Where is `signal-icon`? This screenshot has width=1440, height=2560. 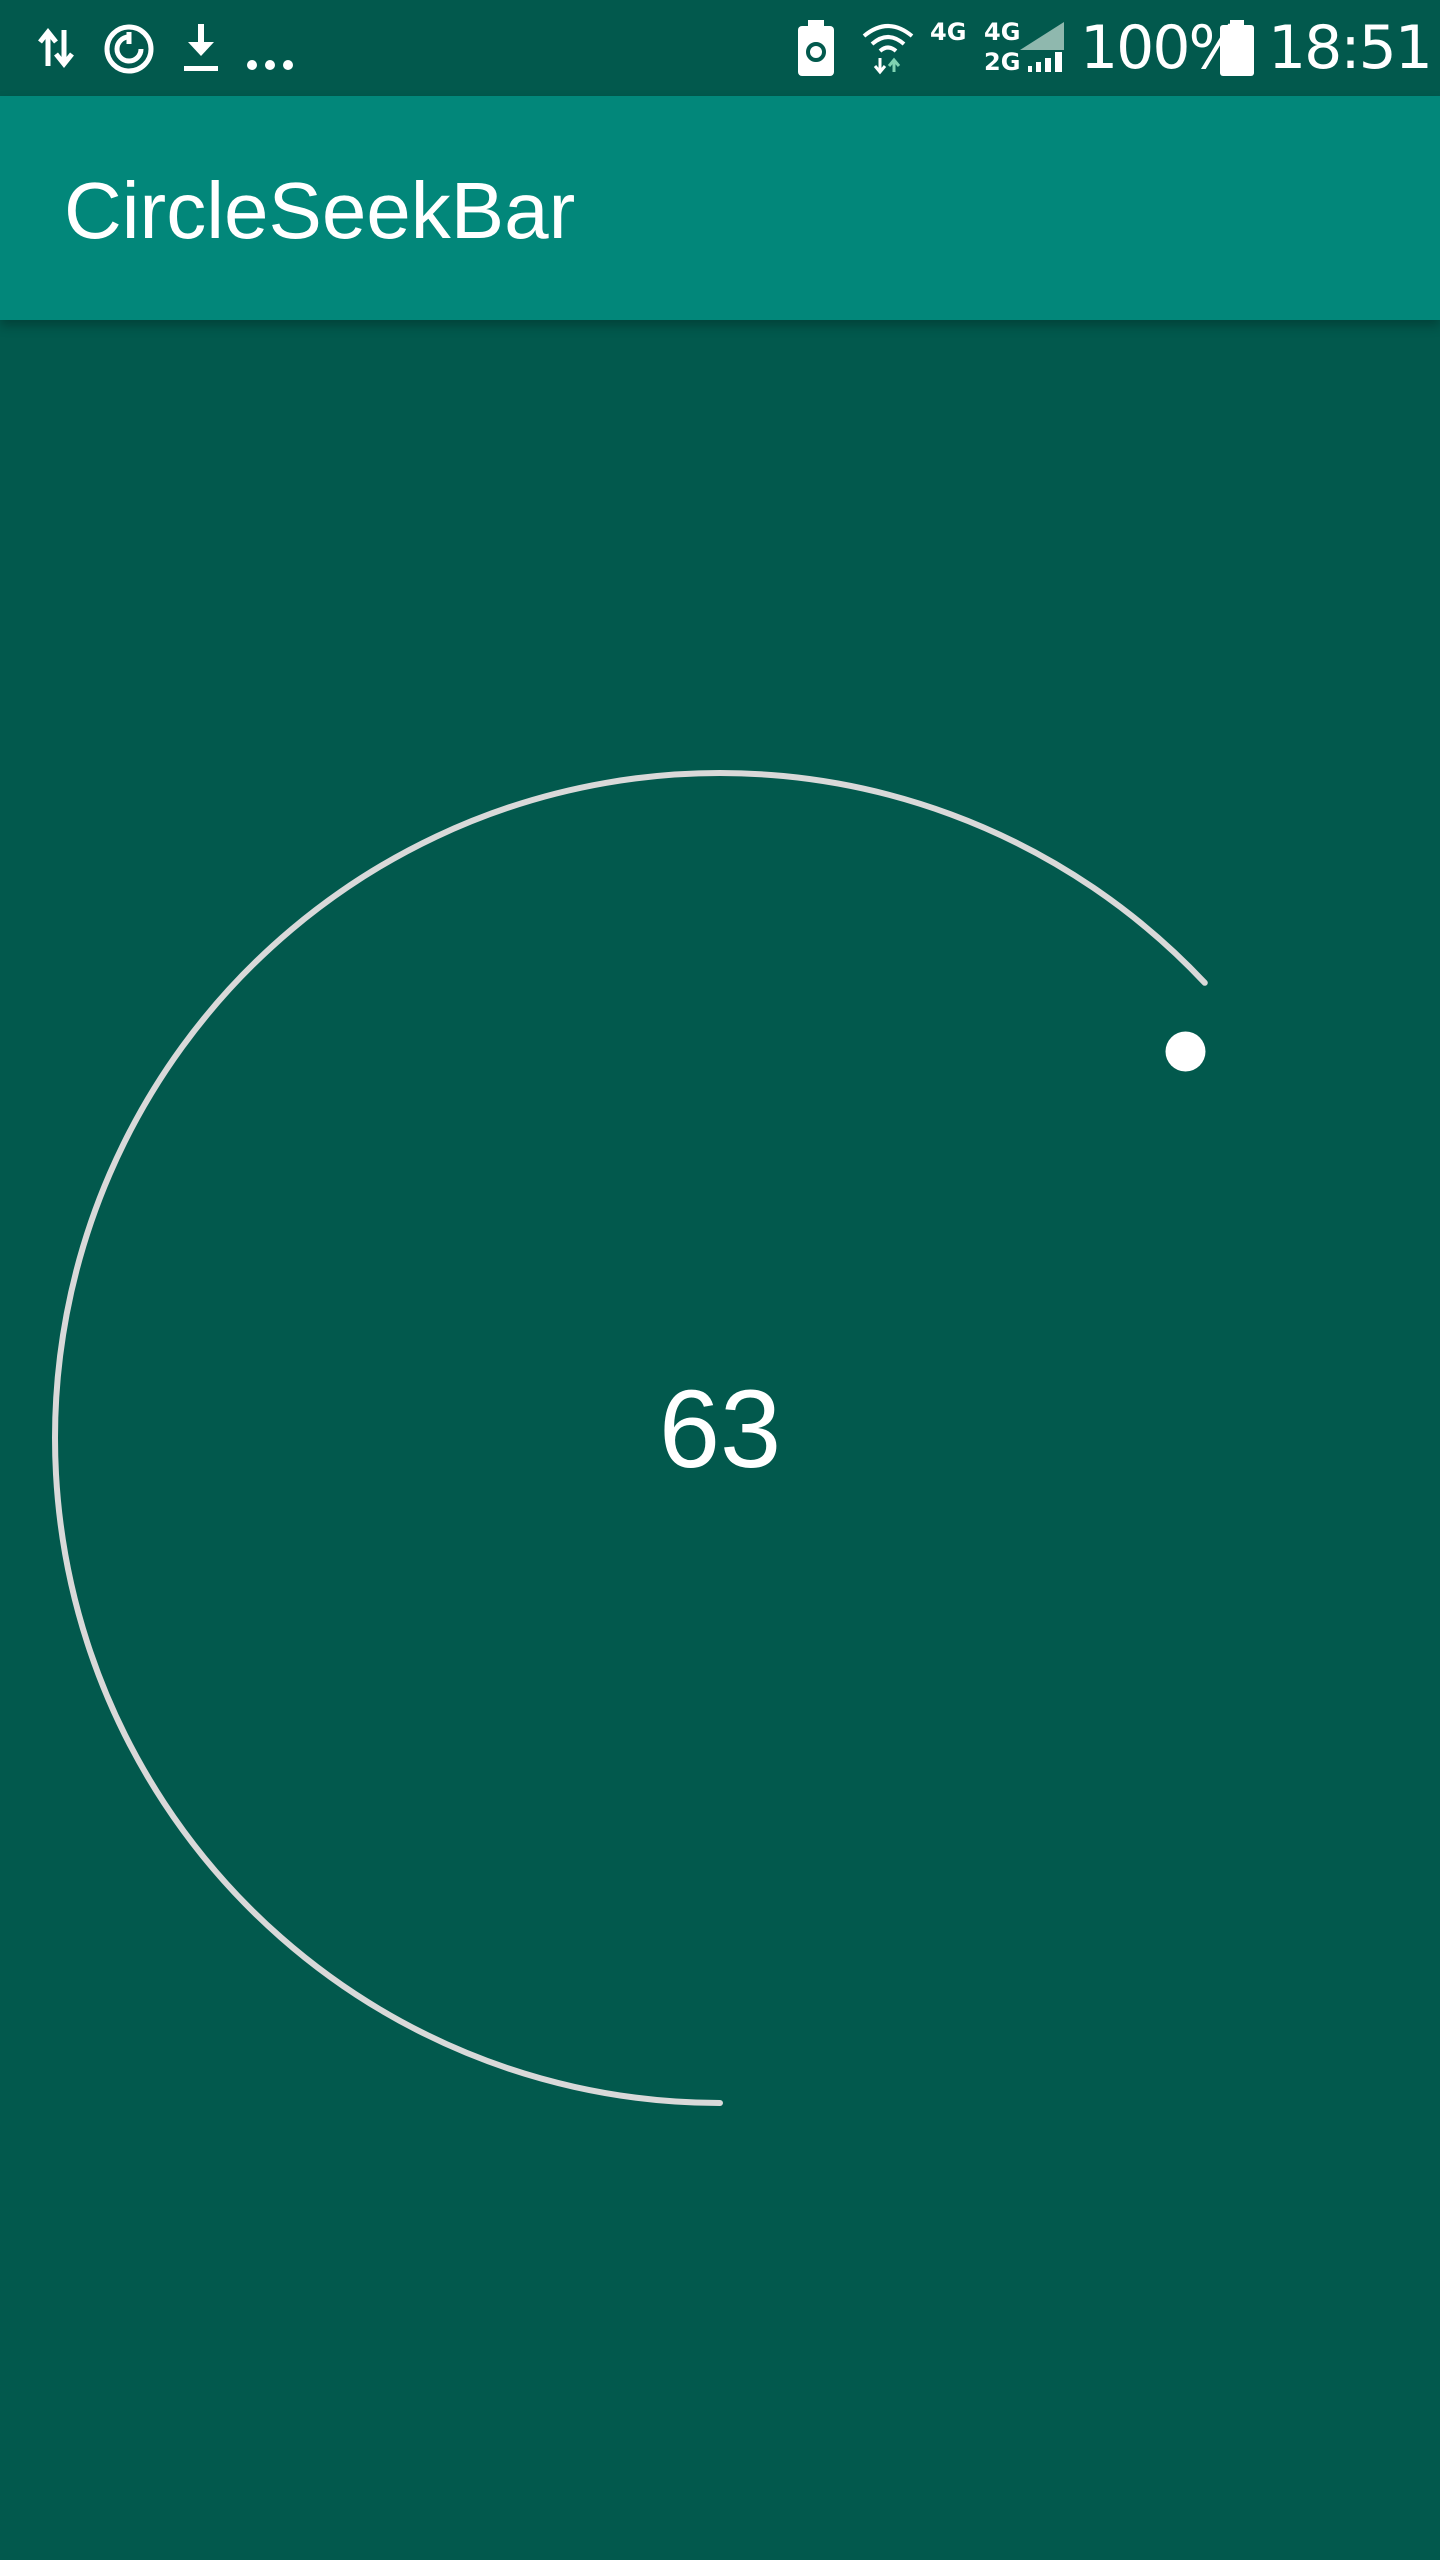
signal-icon is located at coordinates (1042, 47).